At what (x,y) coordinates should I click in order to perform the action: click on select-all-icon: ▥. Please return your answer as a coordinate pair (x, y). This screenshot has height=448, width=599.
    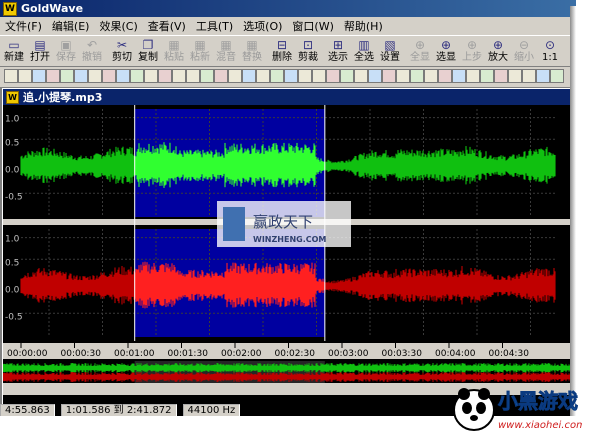
    Looking at the image, I should click on (364, 45).